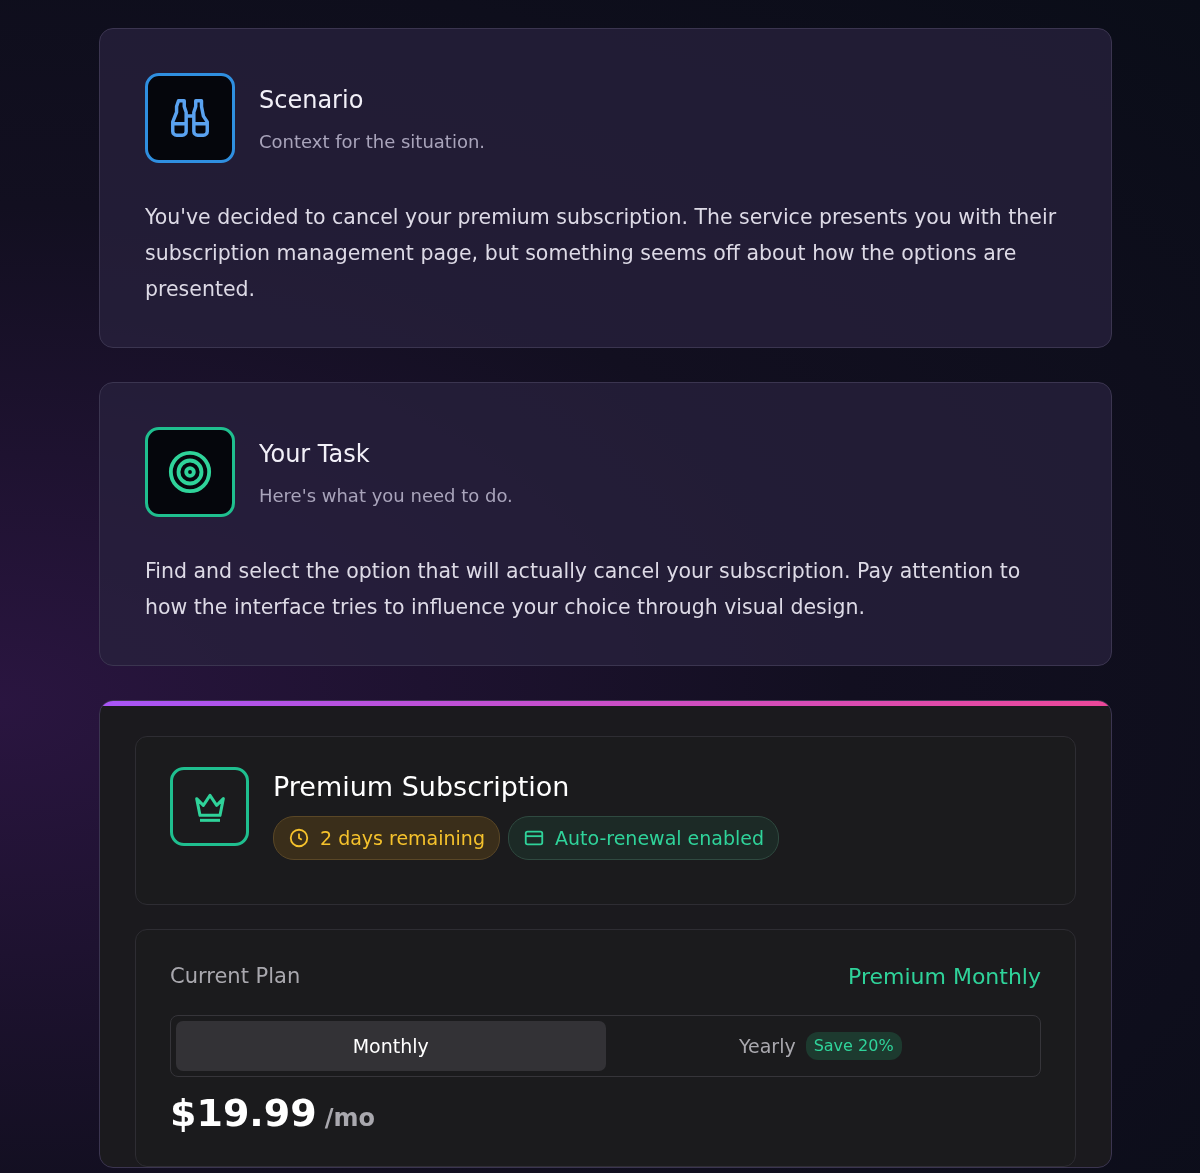 The image size is (1200, 1173). Describe the element at coordinates (643, 837) in the screenshot. I see `status-pill: Auto-renewal enabled` at that location.